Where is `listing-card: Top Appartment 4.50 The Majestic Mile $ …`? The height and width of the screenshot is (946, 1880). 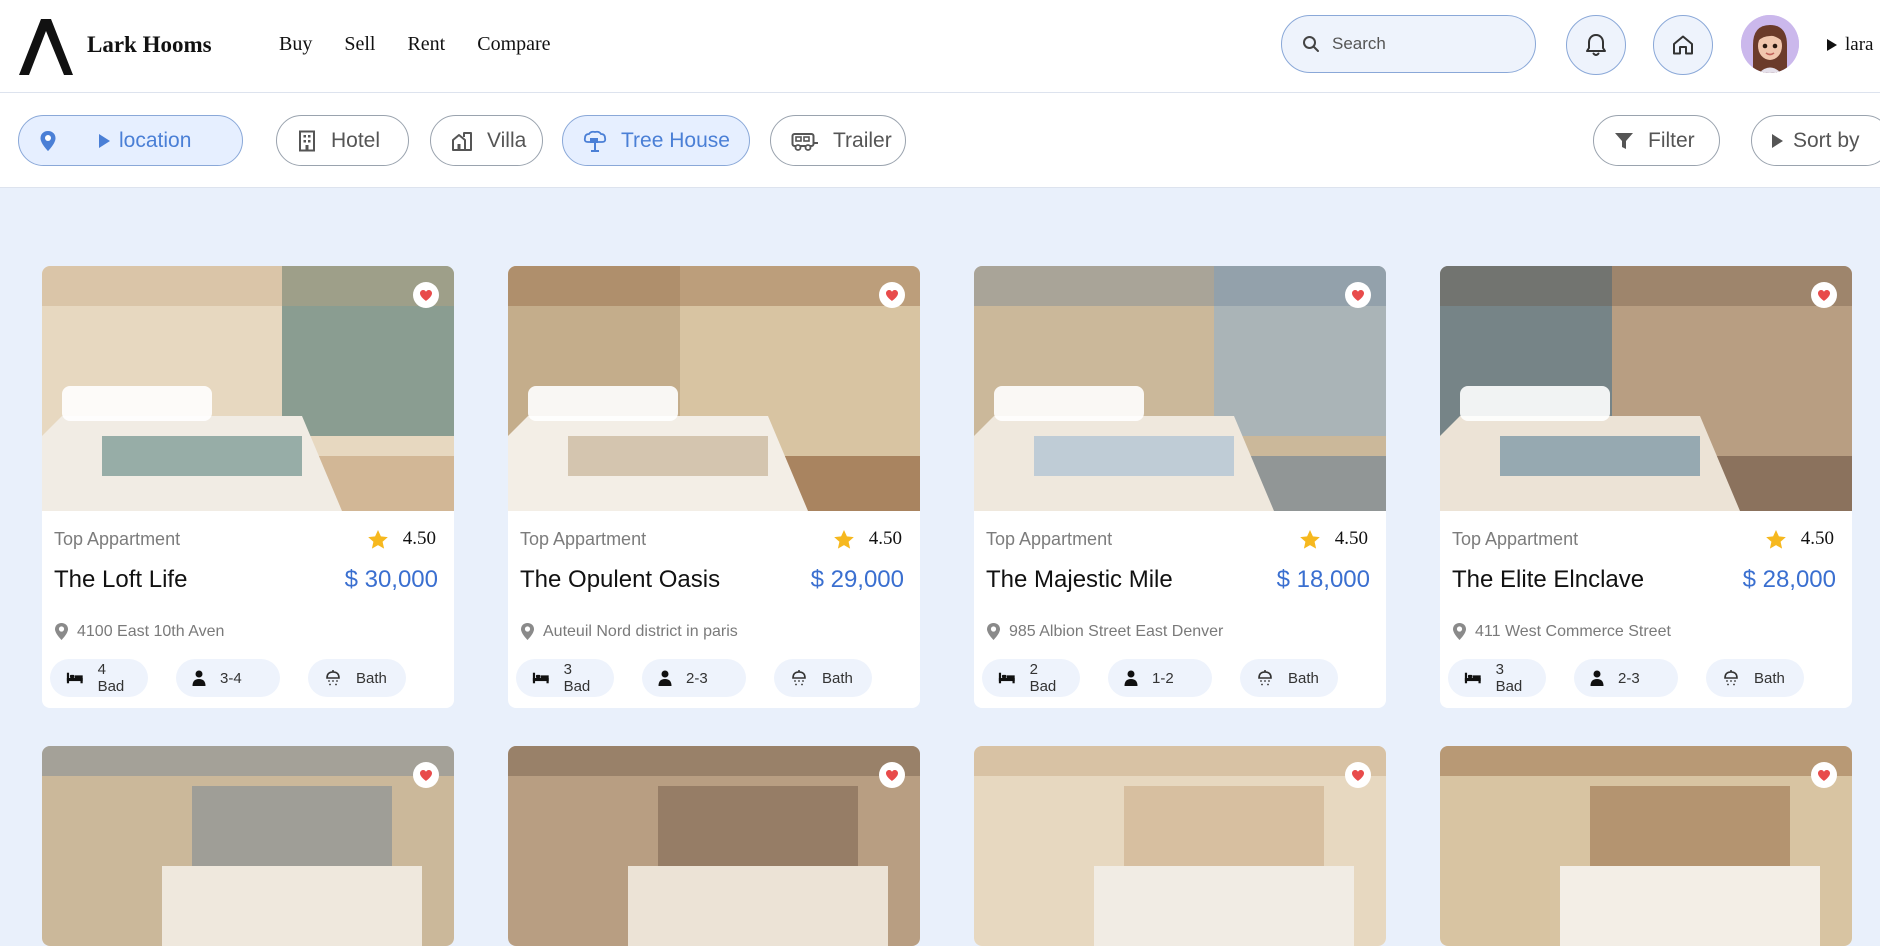 listing-card: Top Appartment 4.50 The Majestic Mile $ … is located at coordinates (1180, 487).